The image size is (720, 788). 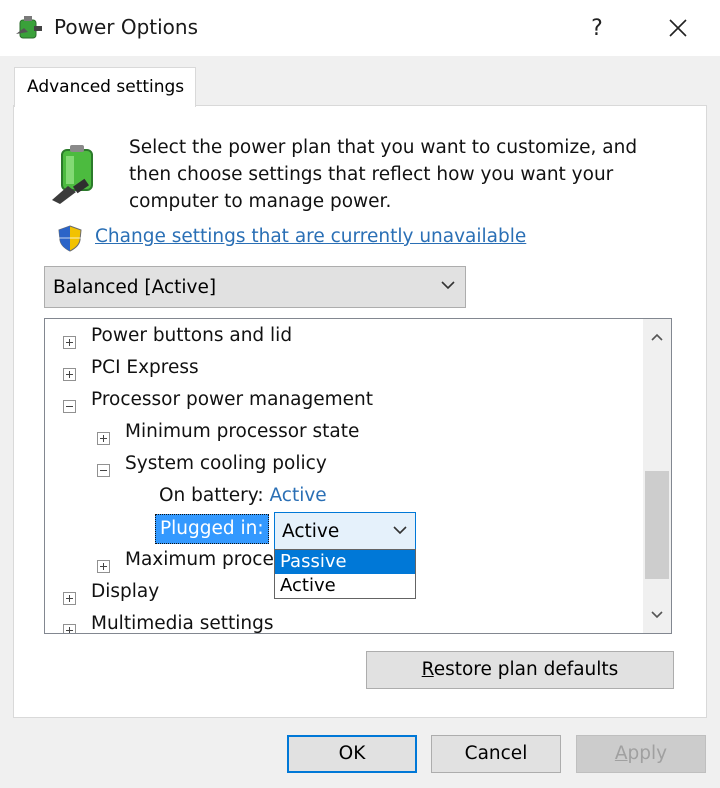 I want to click on restore-label: estore plan defaults, so click(x=526, y=669).